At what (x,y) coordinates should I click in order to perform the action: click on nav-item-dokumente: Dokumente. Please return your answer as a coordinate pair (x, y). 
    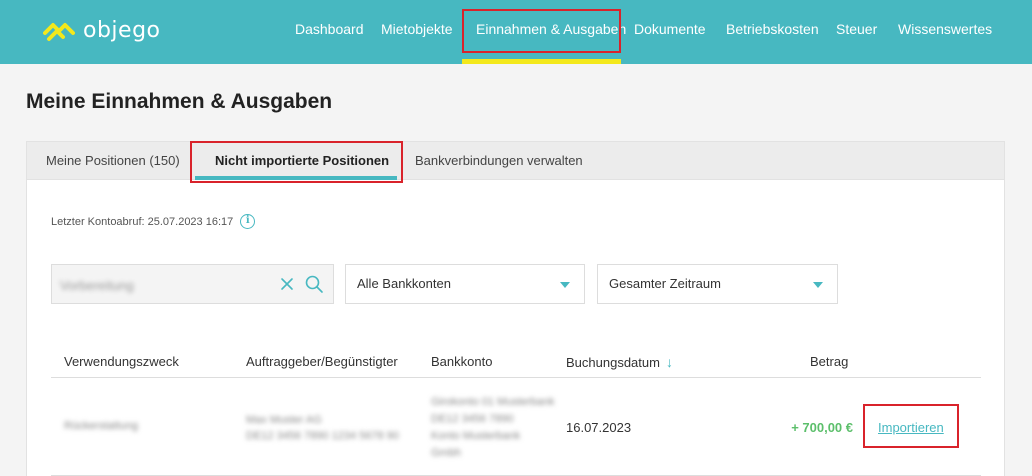
    Looking at the image, I should click on (670, 29).